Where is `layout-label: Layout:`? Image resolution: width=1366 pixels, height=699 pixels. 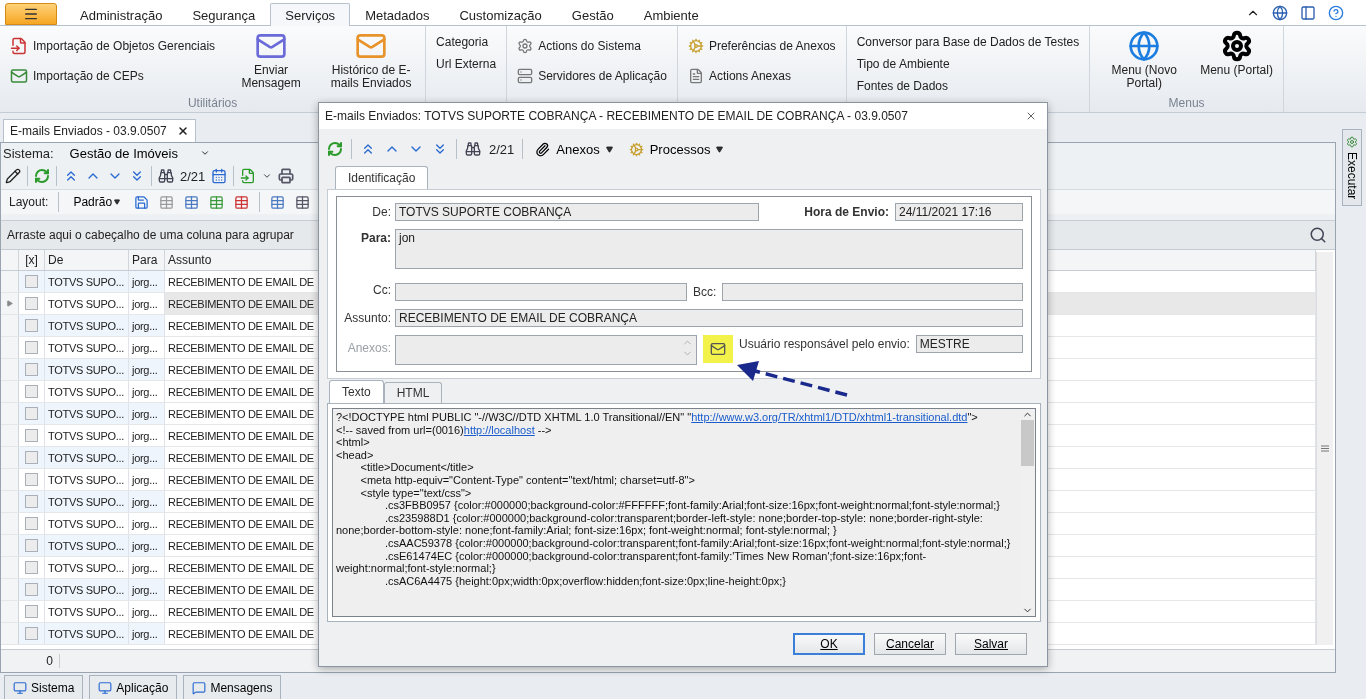
layout-label: Layout: is located at coordinates (29, 202).